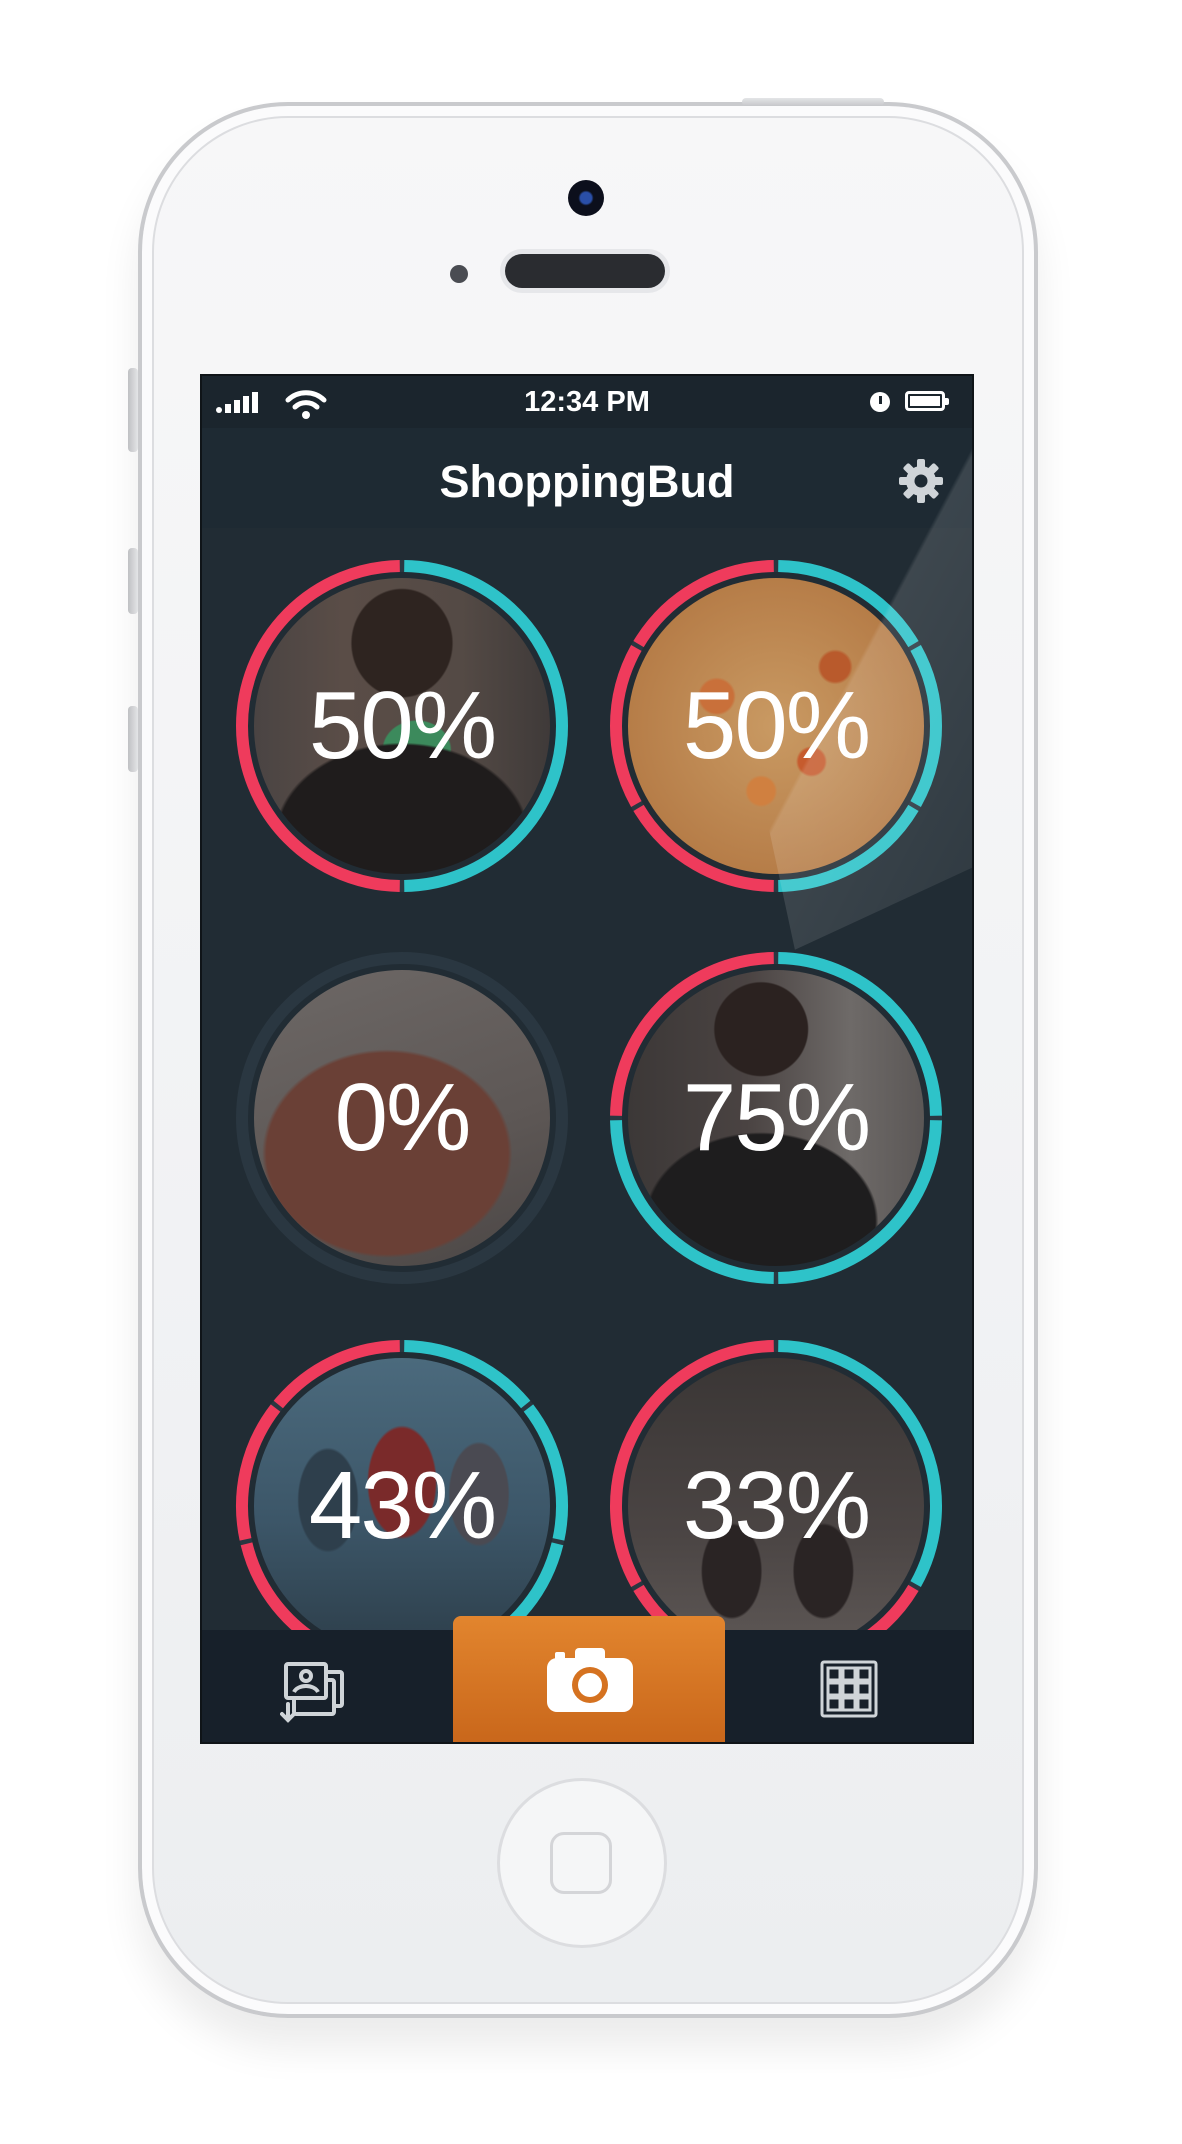 Image resolution: width=1182 pixels, height=2144 pixels. I want to click on navigation-bar: ShoppingBud, so click(587, 478).